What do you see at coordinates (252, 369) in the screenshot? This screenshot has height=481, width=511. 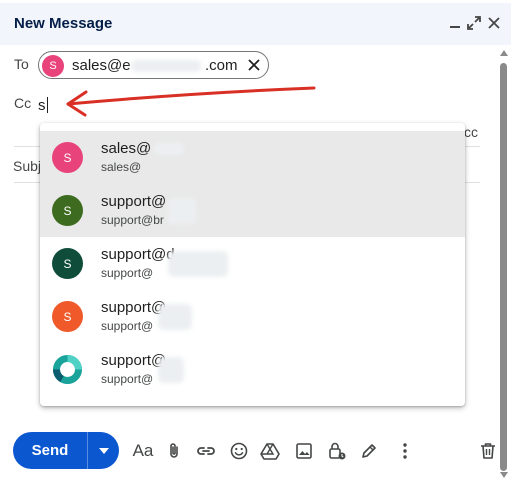 I see `suggestion-item: support@ support@` at bounding box center [252, 369].